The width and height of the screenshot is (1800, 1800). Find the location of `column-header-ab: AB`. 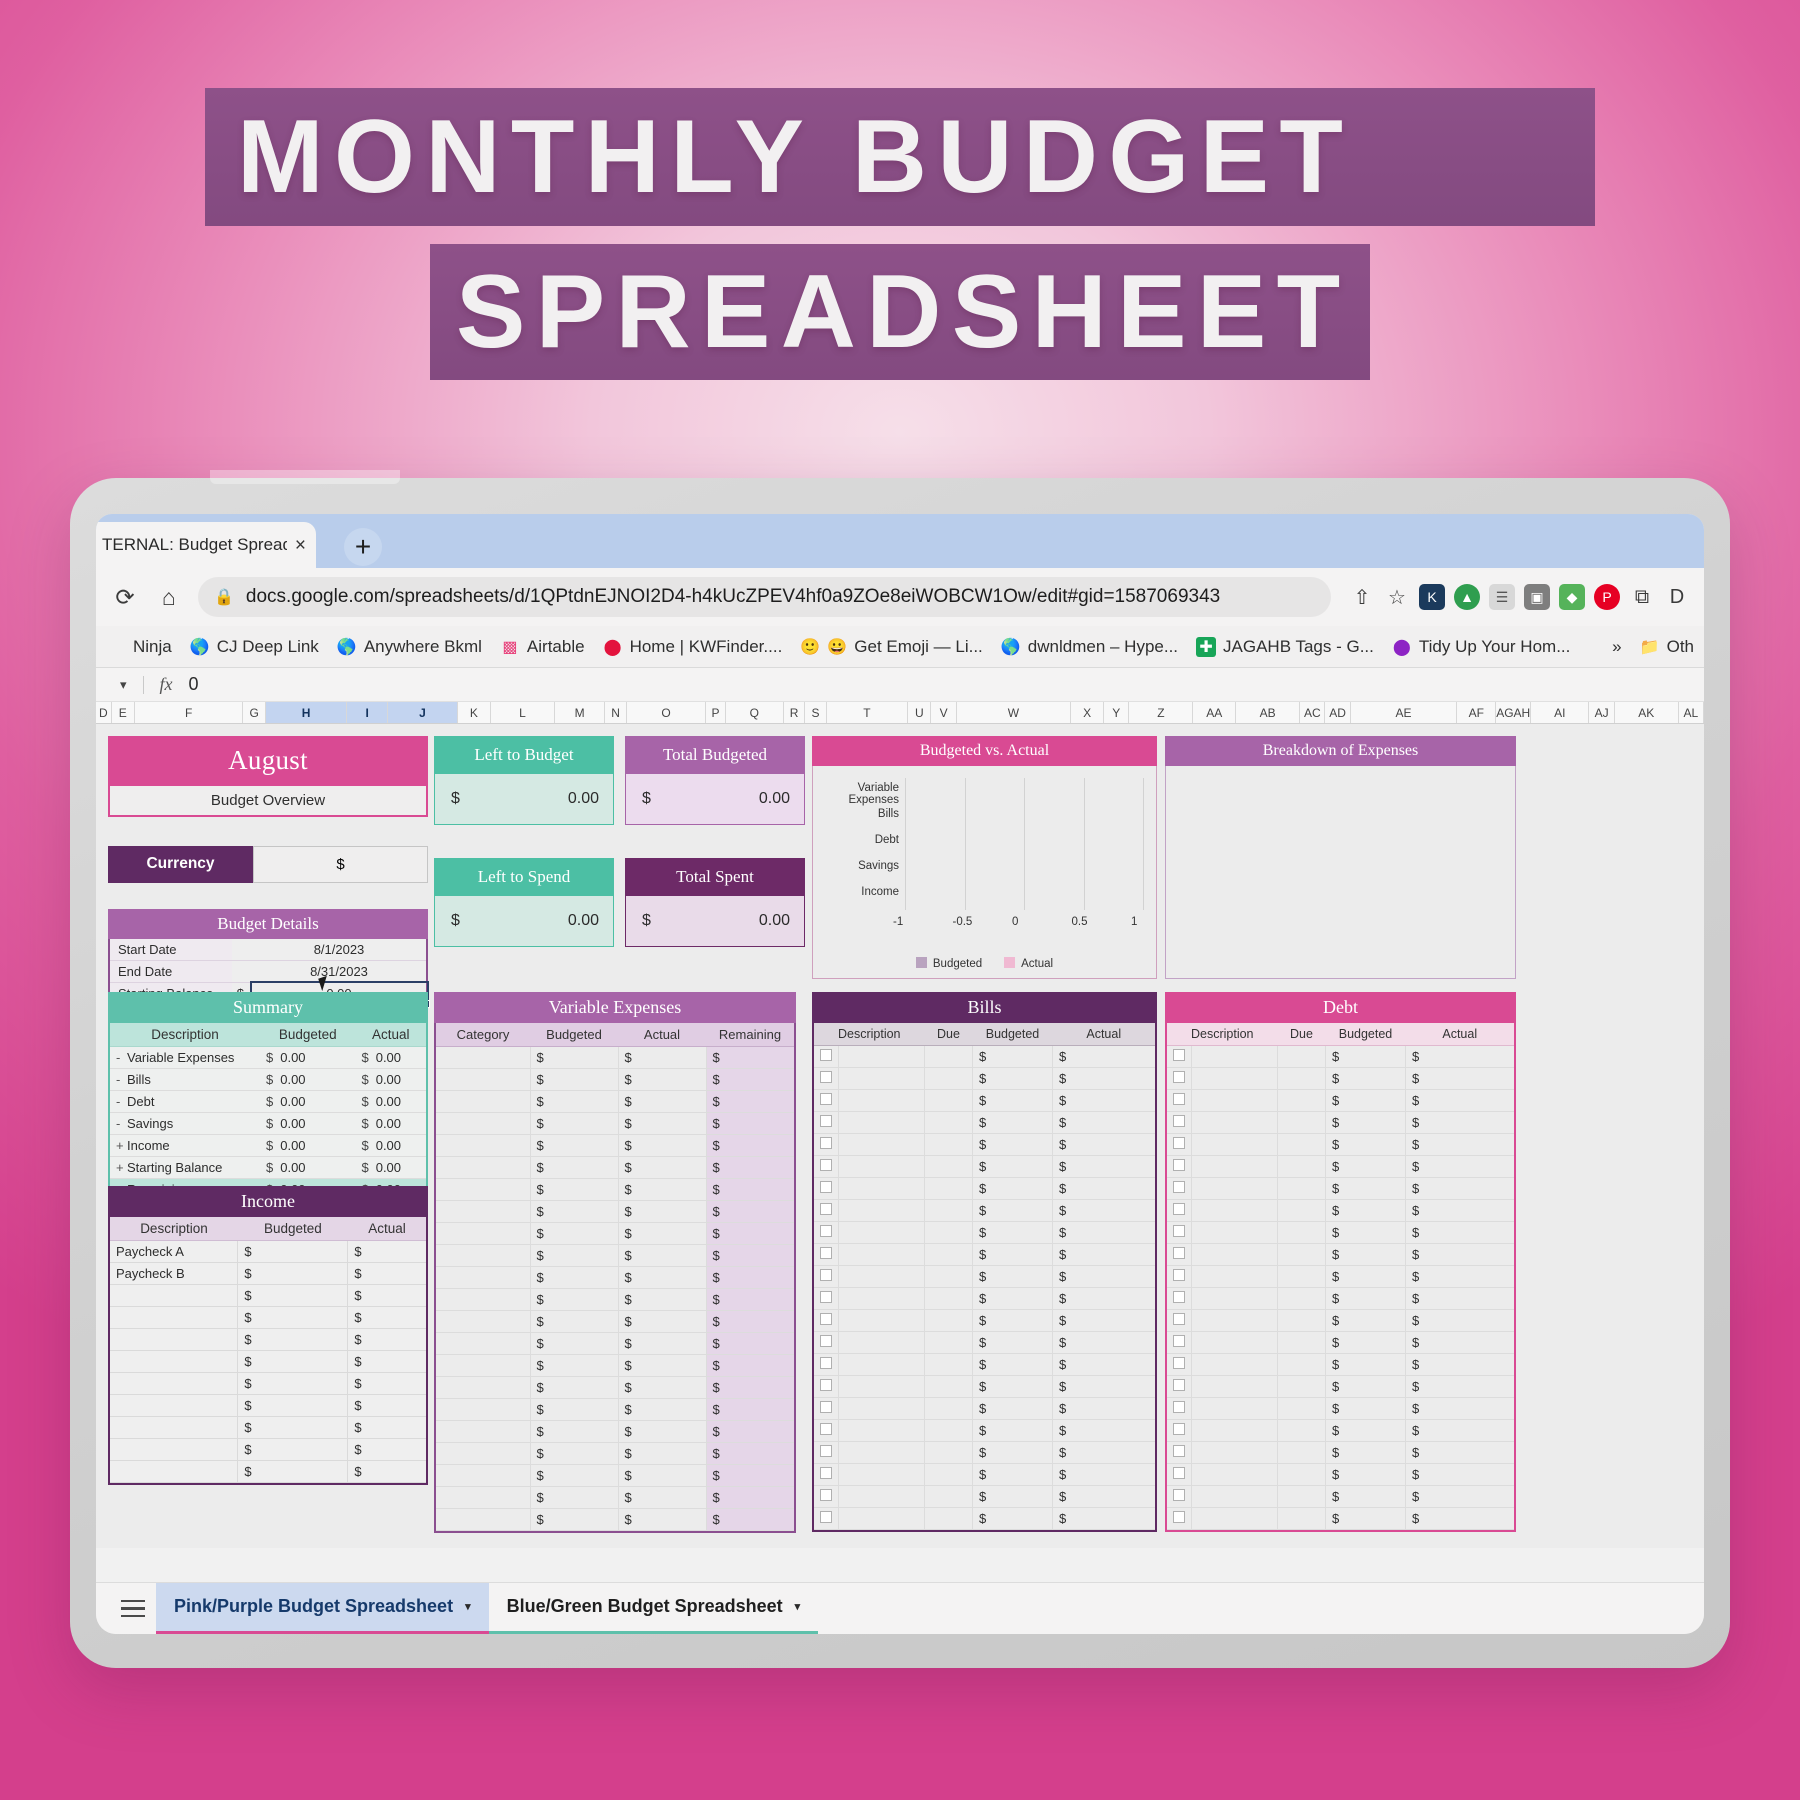

column-header-ab: AB is located at coordinates (1268, 712).